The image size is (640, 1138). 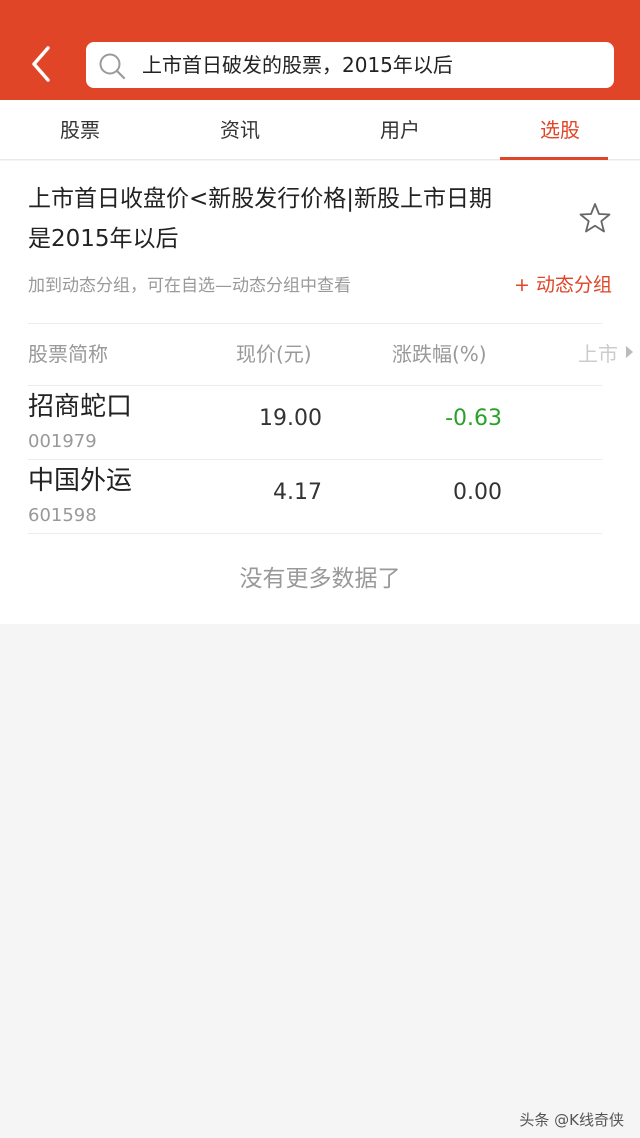 What do you see at coordinates (571, 1120) in the screenshot?
I see `watermark: 头条 @K线奇侠` at bounding box center [571, 1120].